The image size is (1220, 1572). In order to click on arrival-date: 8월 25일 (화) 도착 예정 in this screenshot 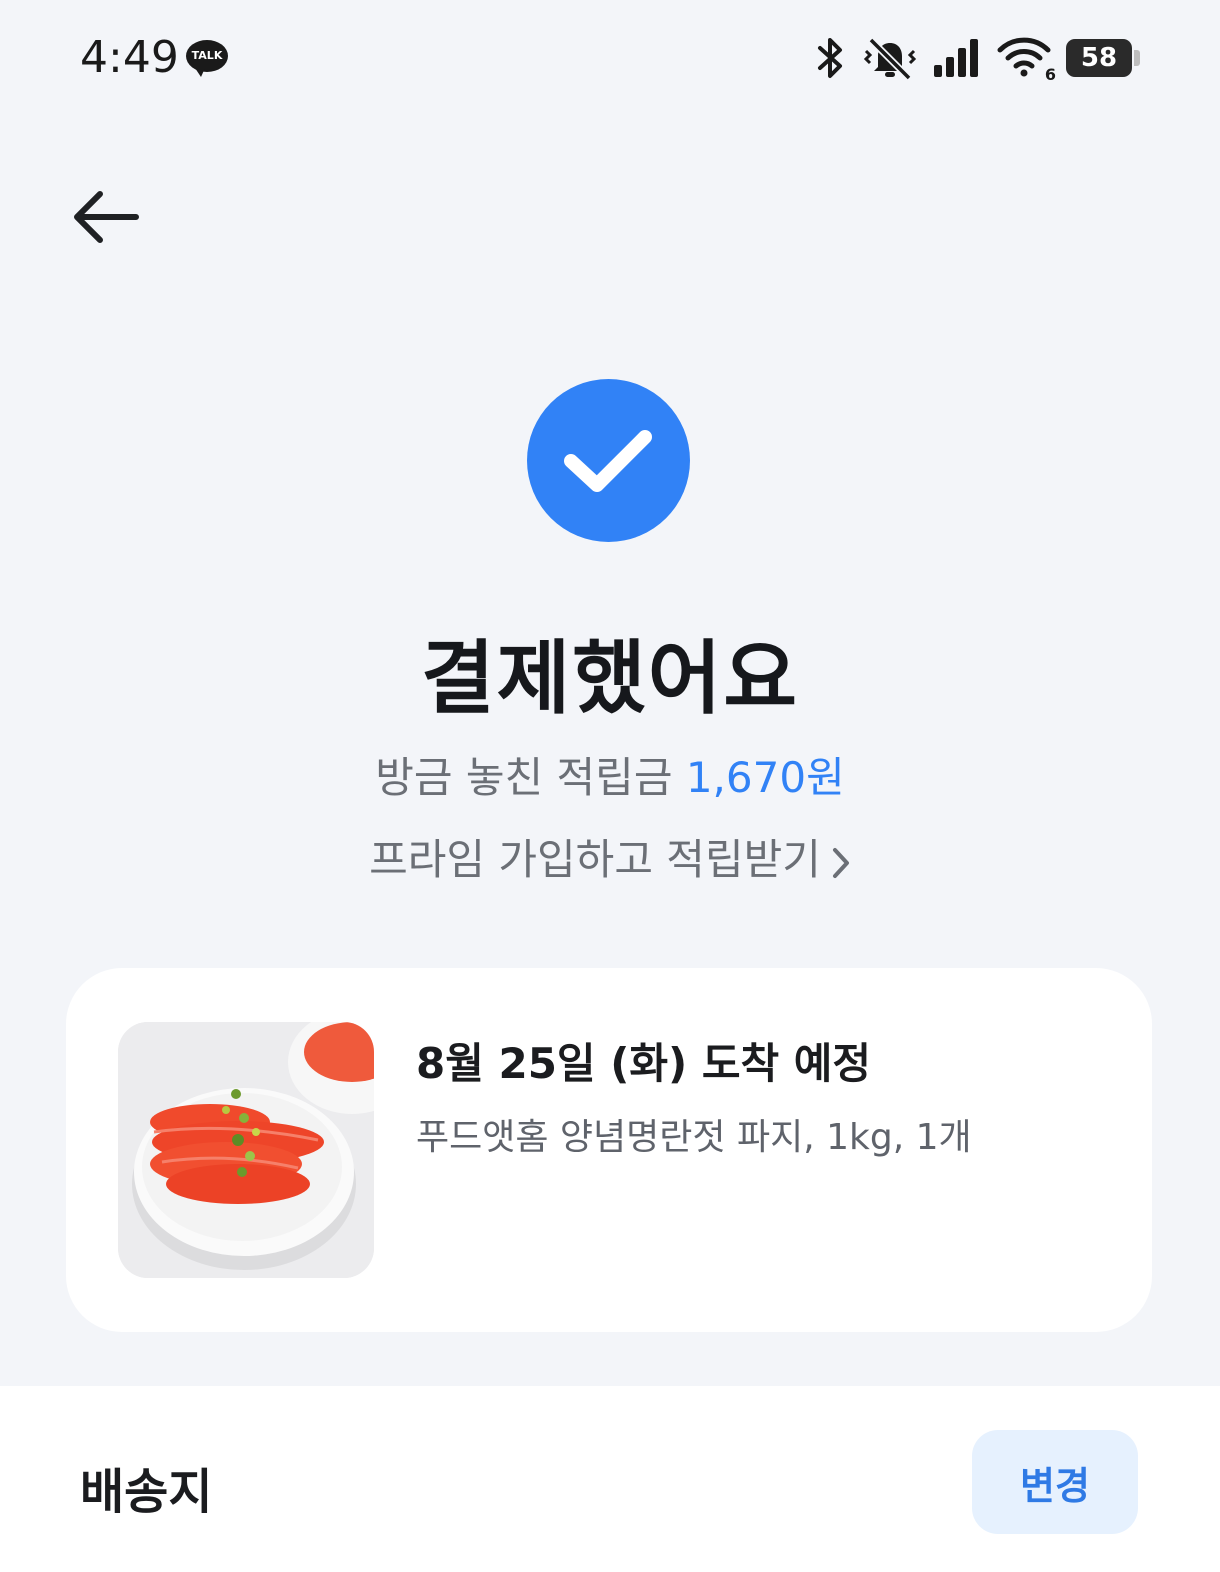, I will do `click(644, 1063)`.